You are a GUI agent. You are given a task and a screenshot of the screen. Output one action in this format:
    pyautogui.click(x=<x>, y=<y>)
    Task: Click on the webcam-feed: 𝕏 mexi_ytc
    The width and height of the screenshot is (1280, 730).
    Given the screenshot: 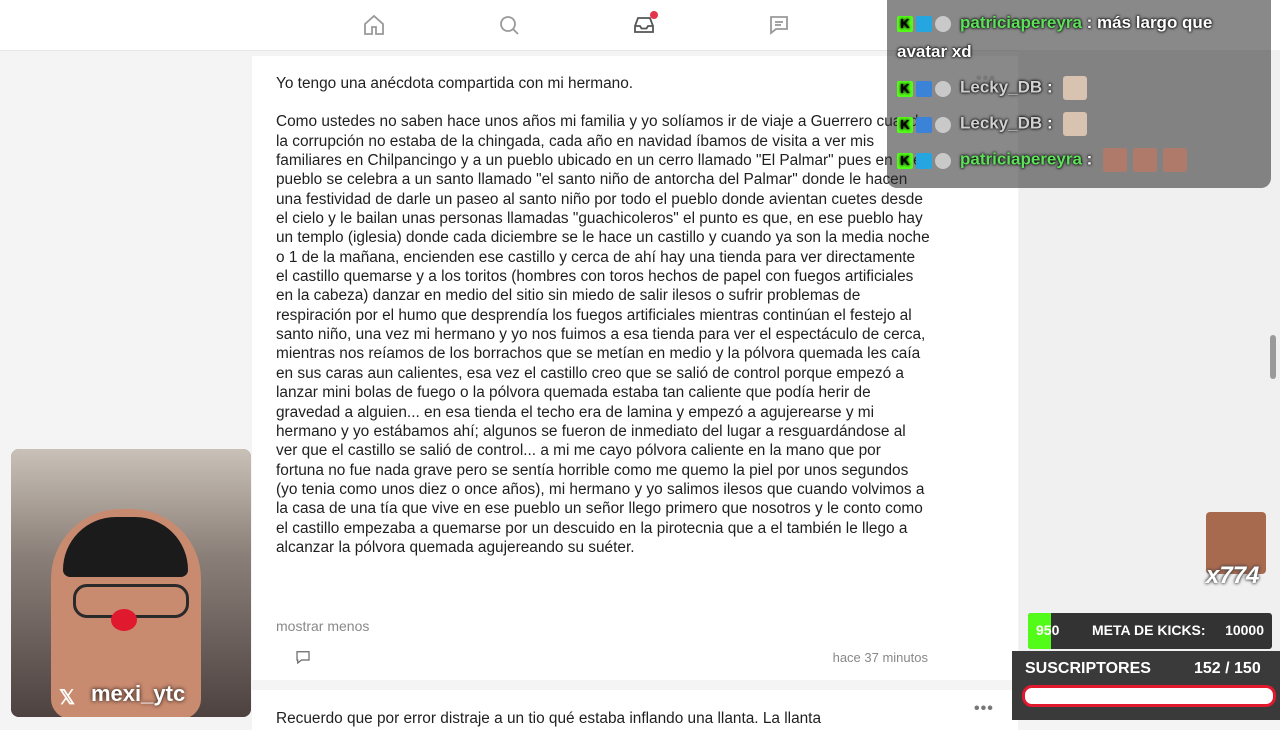 What is the action you would take?
    pyautogui.click(x=131, y=583)
    